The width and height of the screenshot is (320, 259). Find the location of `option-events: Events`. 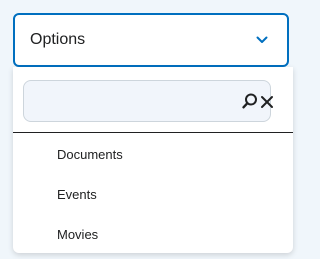

option-events: Events is located at coordinates (153, 194).